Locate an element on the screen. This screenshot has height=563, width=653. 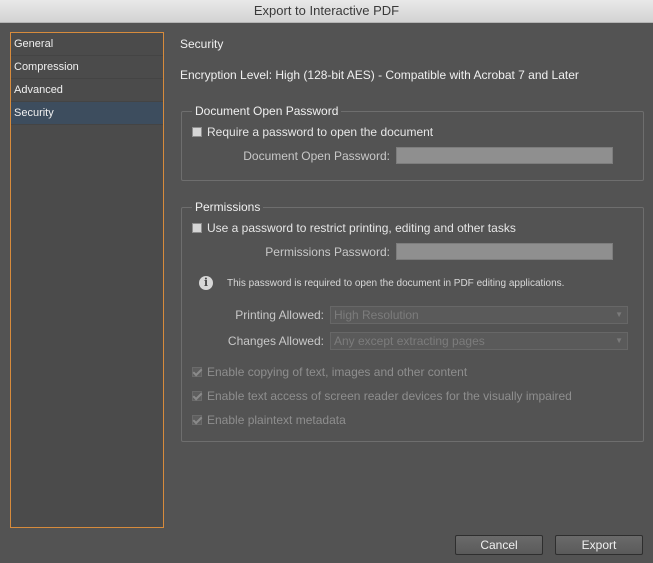
printing-allowed-select: High Resolution ▼ is located at coordinates (479, 315).